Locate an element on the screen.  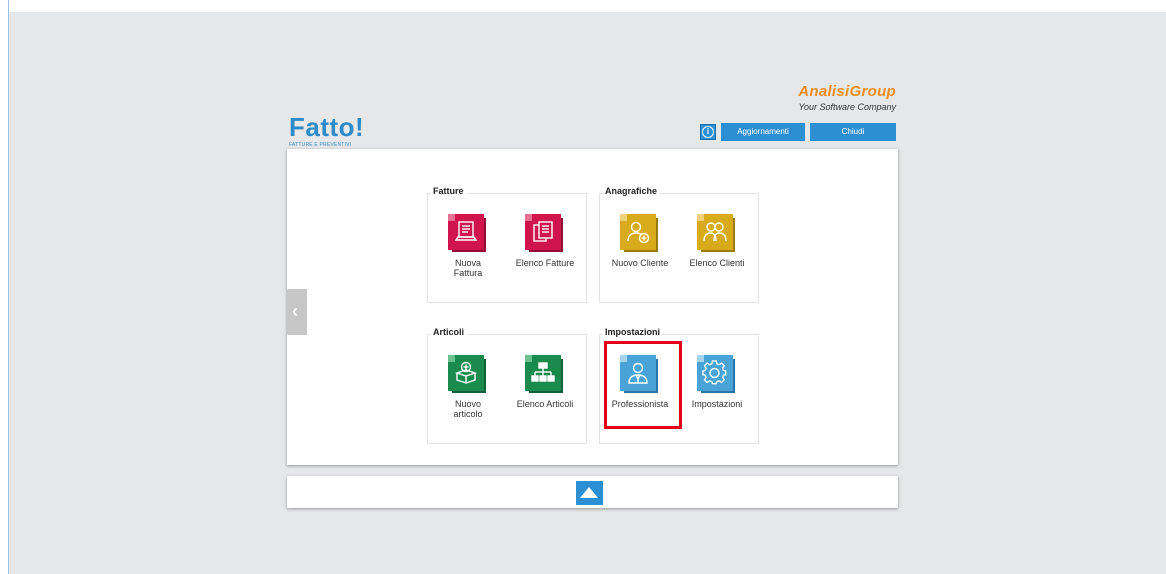
group-title: Anagrafiche is located at coordinates (631, 191).